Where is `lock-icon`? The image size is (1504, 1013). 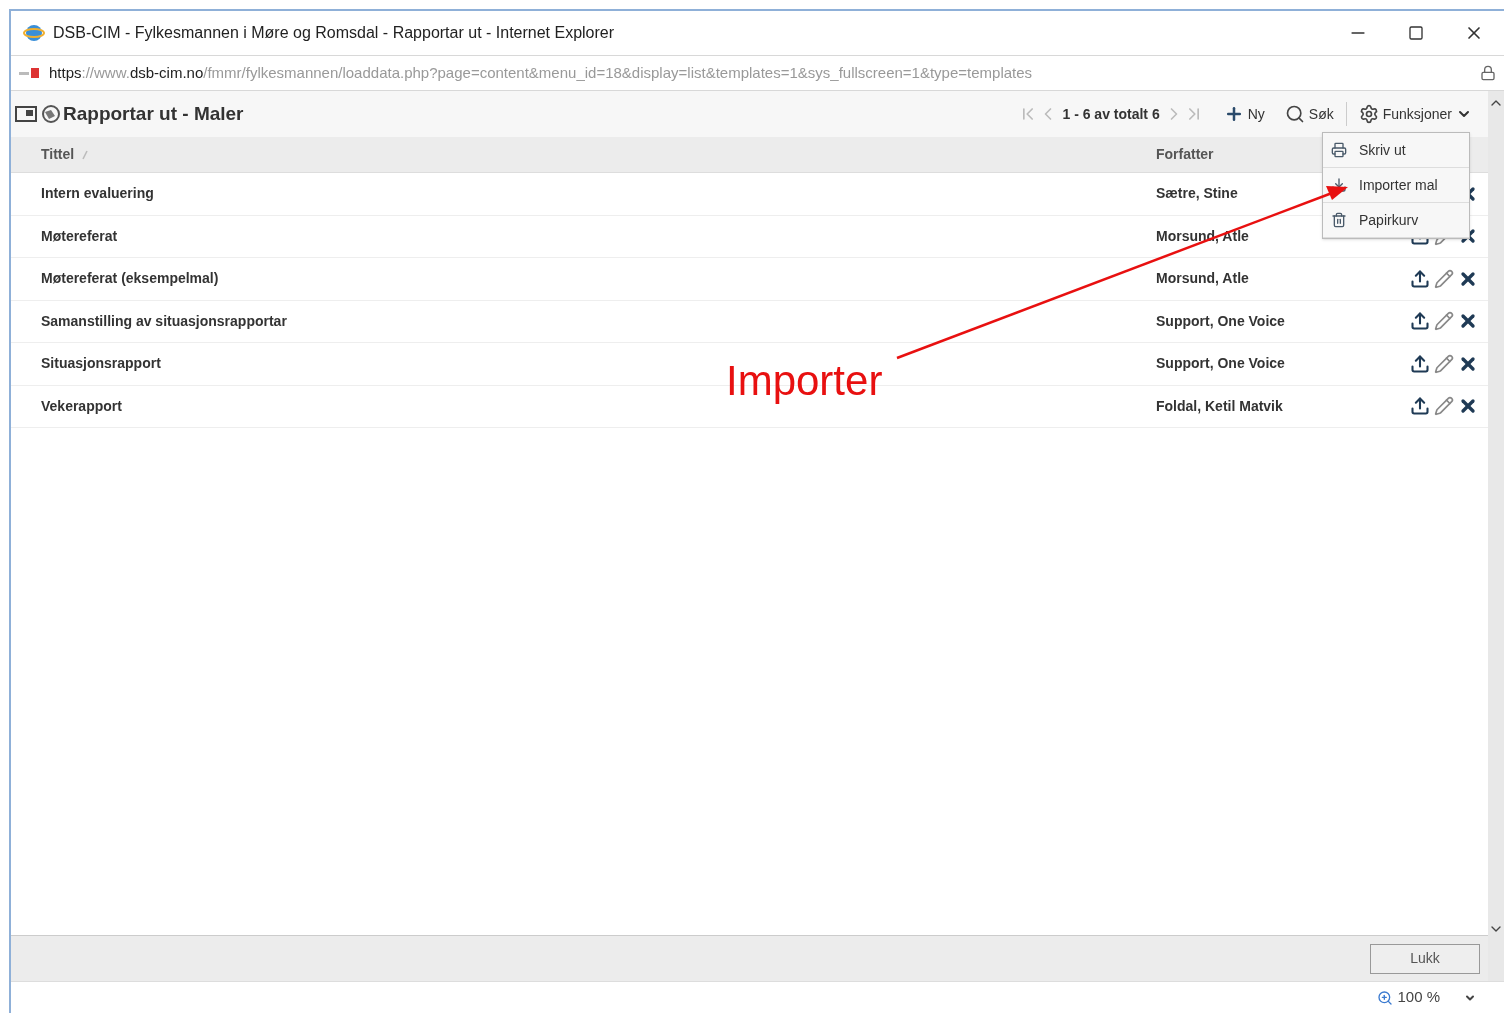
lock-icon is located at coordinates (1488, 73).